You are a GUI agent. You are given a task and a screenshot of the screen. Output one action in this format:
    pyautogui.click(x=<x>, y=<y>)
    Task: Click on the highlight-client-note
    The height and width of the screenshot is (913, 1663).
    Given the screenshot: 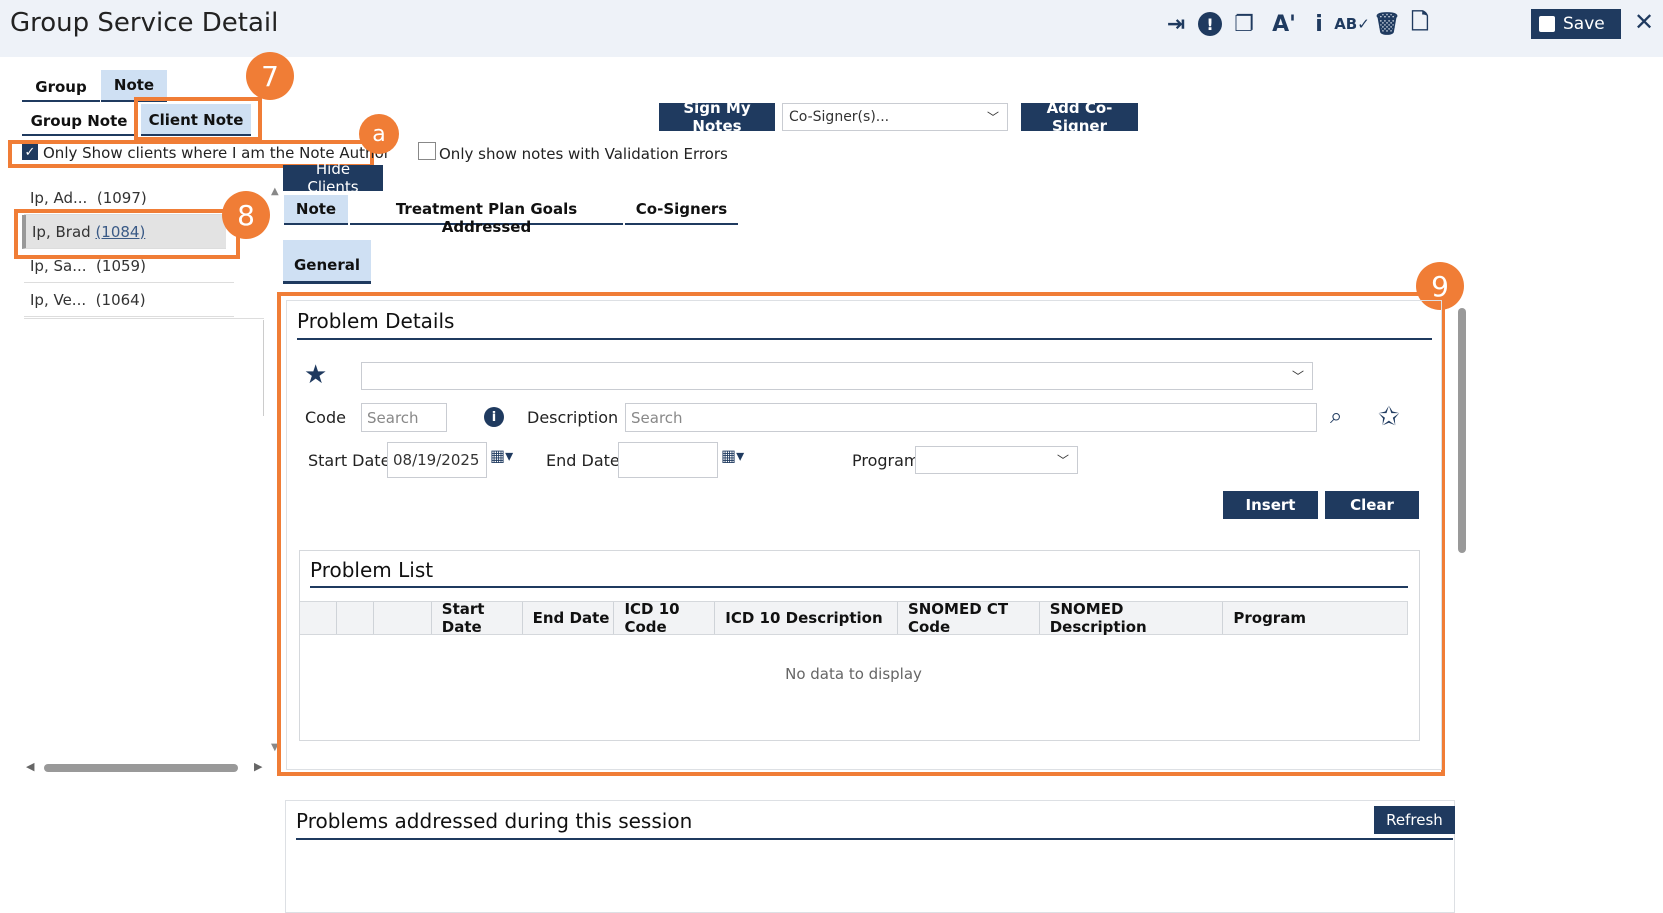 What is the action you would take?
    pyautogui.click(x=198, y=119)
    